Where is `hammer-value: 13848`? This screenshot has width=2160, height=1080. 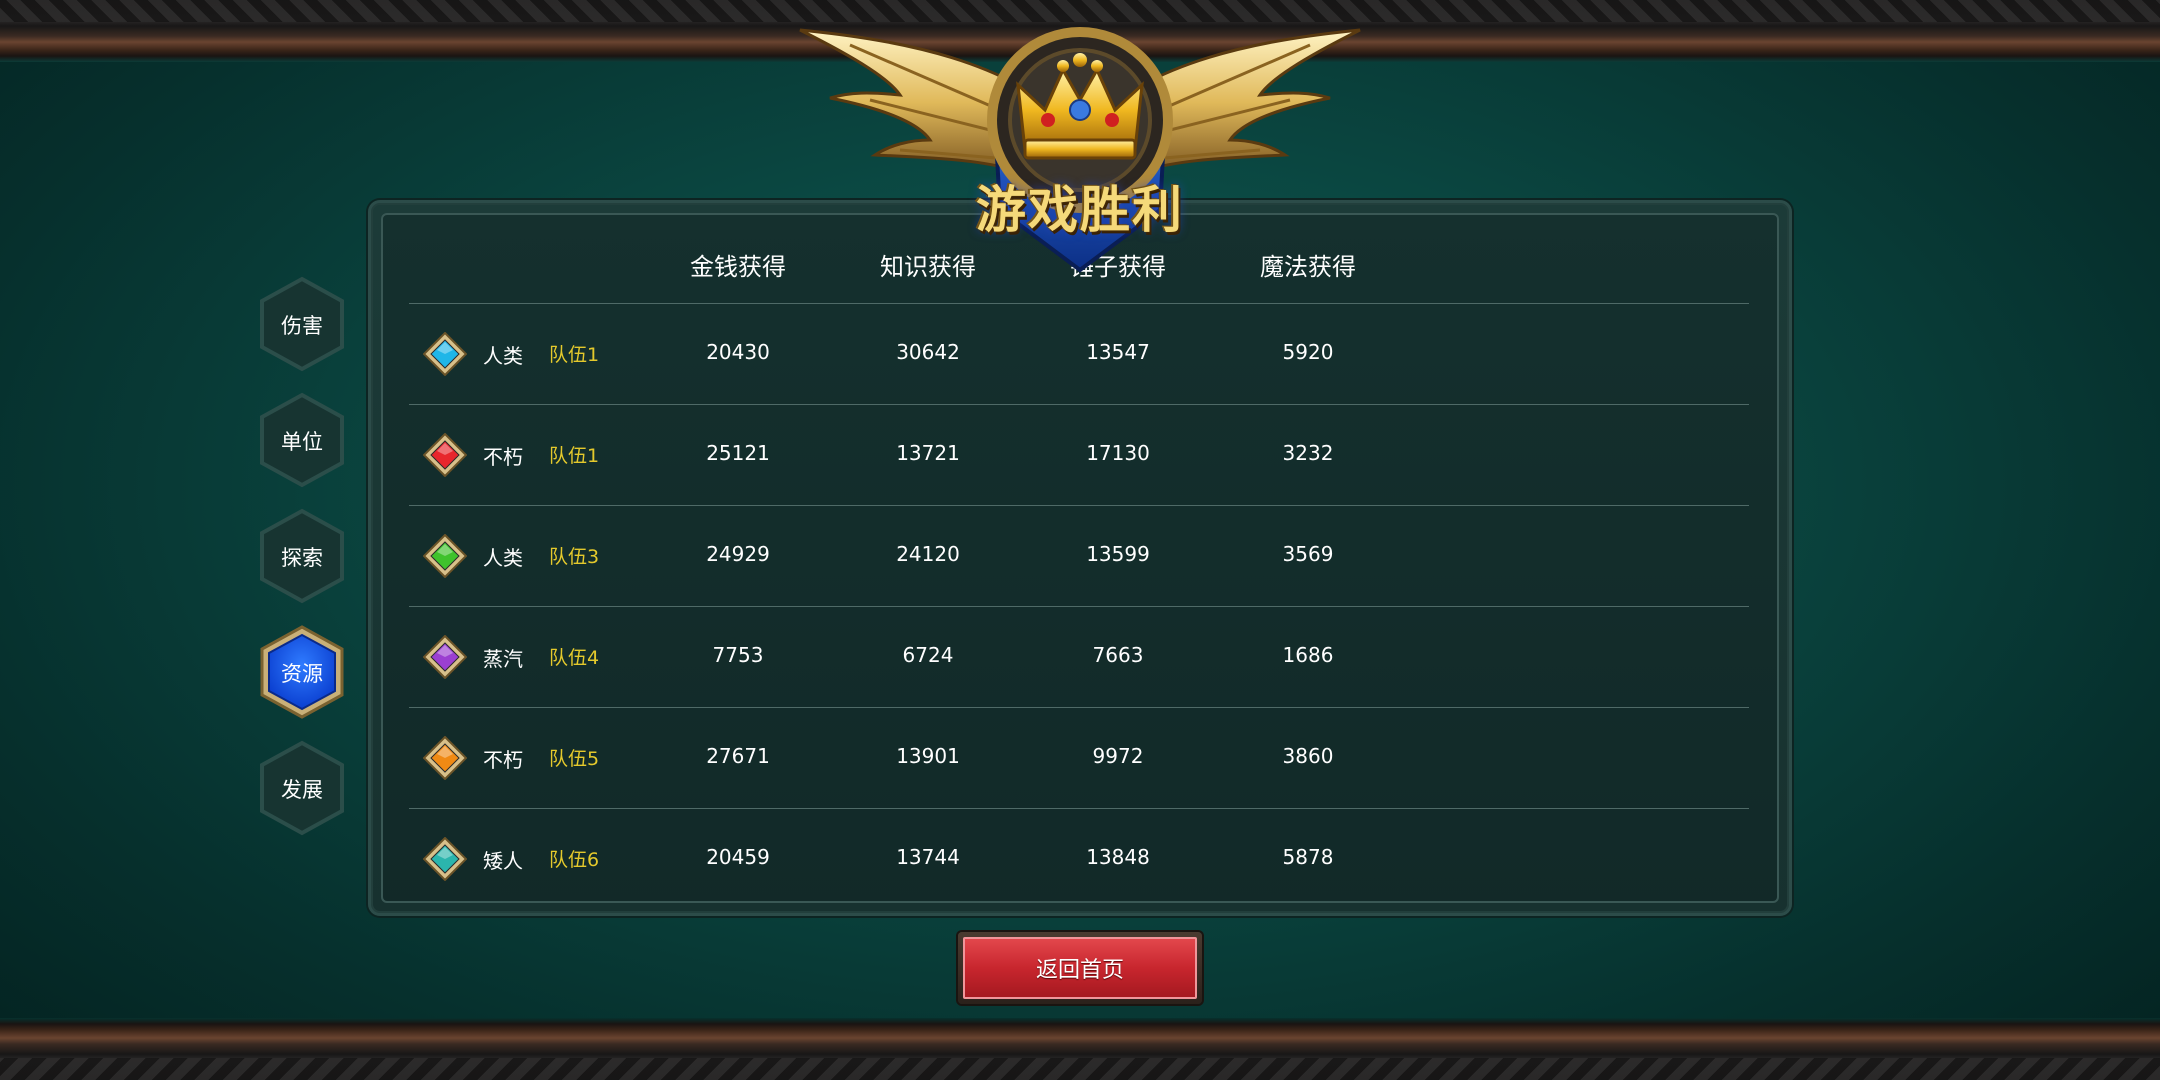 hammer-value: 13848 is located at coordinates (1118, 857).